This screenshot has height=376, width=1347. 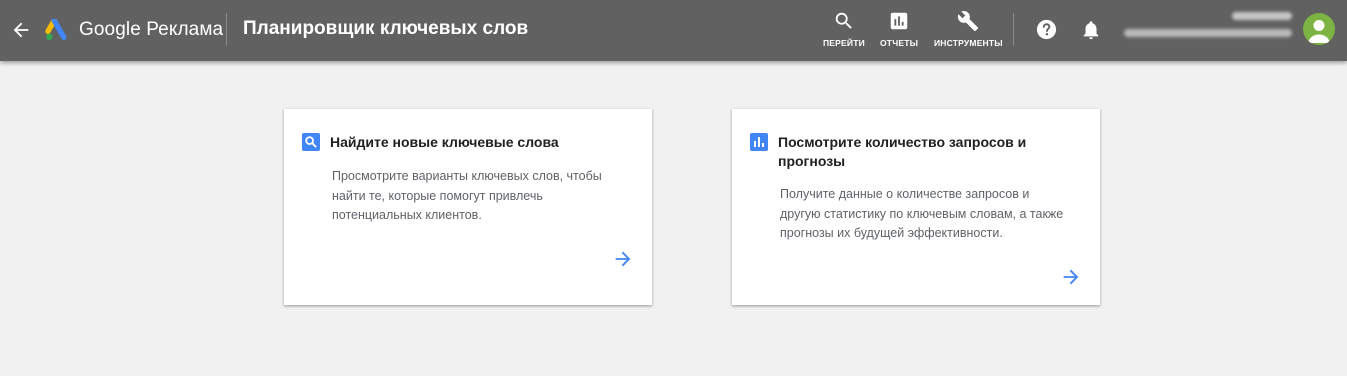 What do you see at coordinates (1262, 16) in the screenshot?
I see `account-id-redacted` at bounding box center [1262, 16].